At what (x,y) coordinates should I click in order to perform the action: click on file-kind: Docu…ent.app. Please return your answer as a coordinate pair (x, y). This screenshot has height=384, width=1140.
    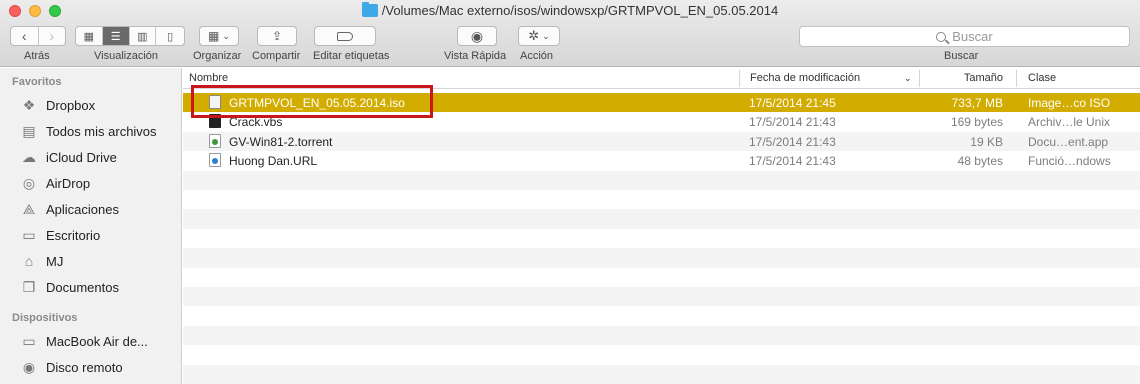
    Looking at the image, I should click on (1068, 141).